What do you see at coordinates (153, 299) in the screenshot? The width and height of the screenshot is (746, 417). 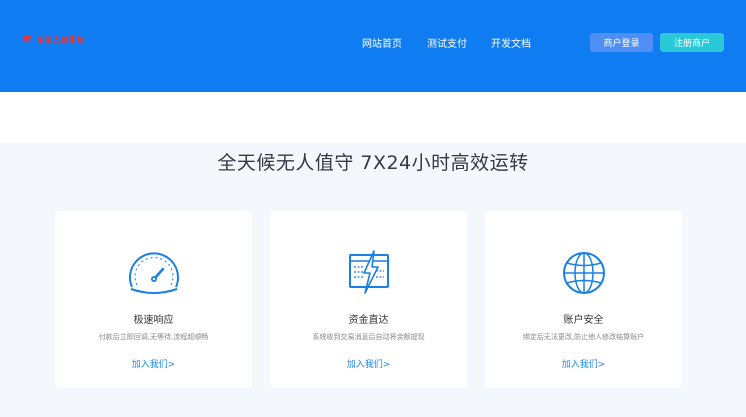 I see `feature-card-fast-response: 极速响应 付款后立即回调,无等待,流程超顺畅 加入我们>` at bounding box center [153, 299].